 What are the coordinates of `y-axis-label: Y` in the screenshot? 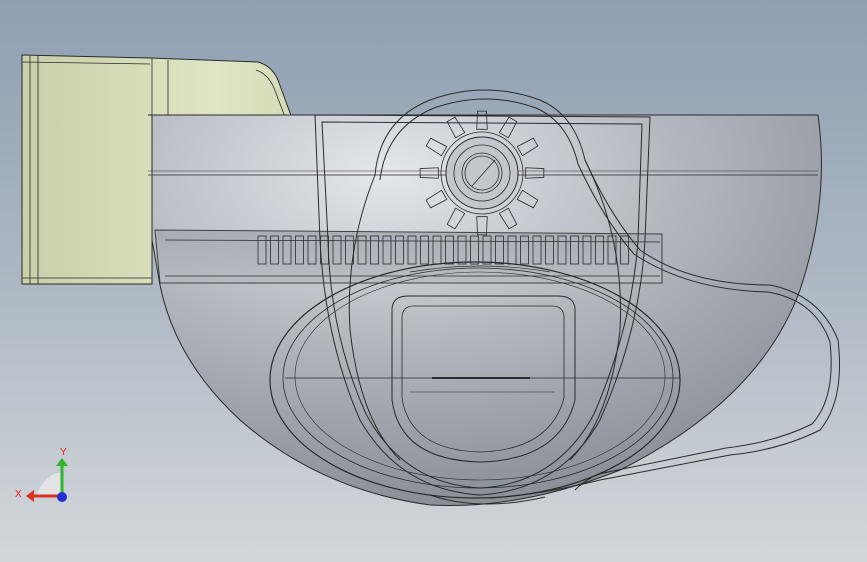 It's located at (63, 452).